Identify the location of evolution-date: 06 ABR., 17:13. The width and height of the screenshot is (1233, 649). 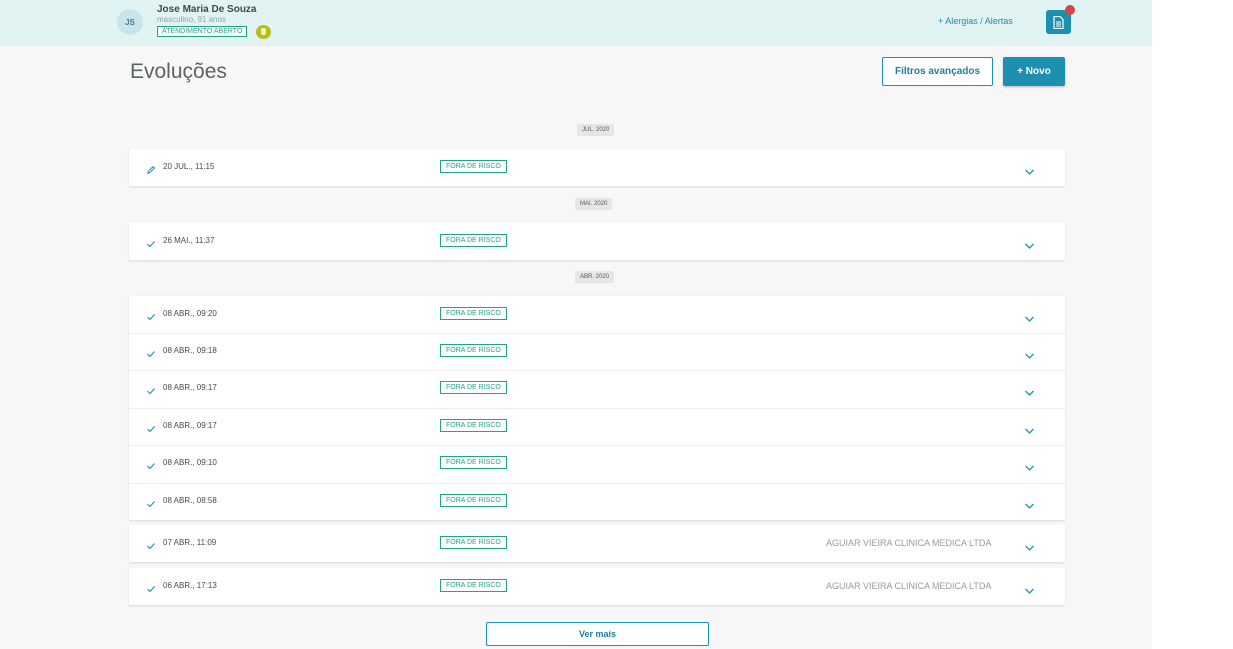
(190, 585).